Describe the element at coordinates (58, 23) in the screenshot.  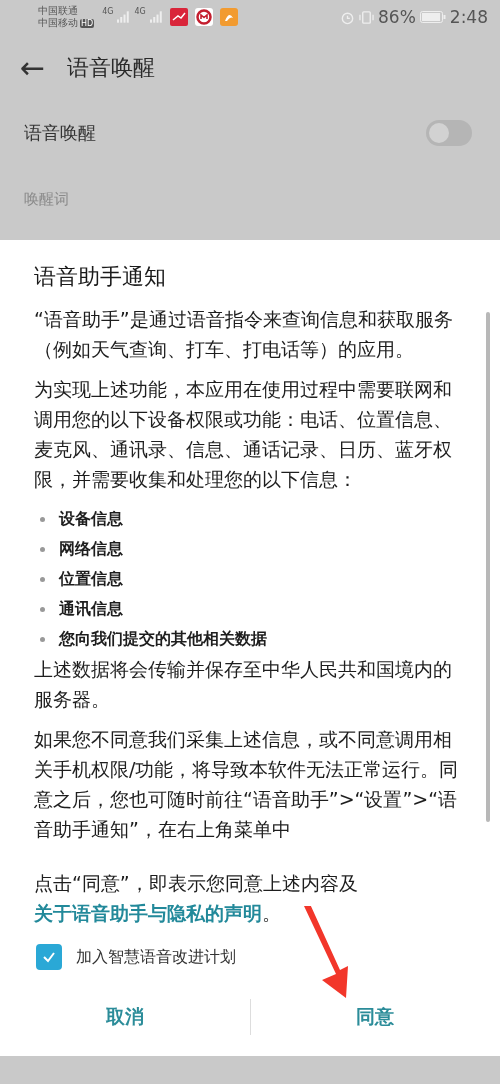
I see `carrier-name: 中国移动` at that location.